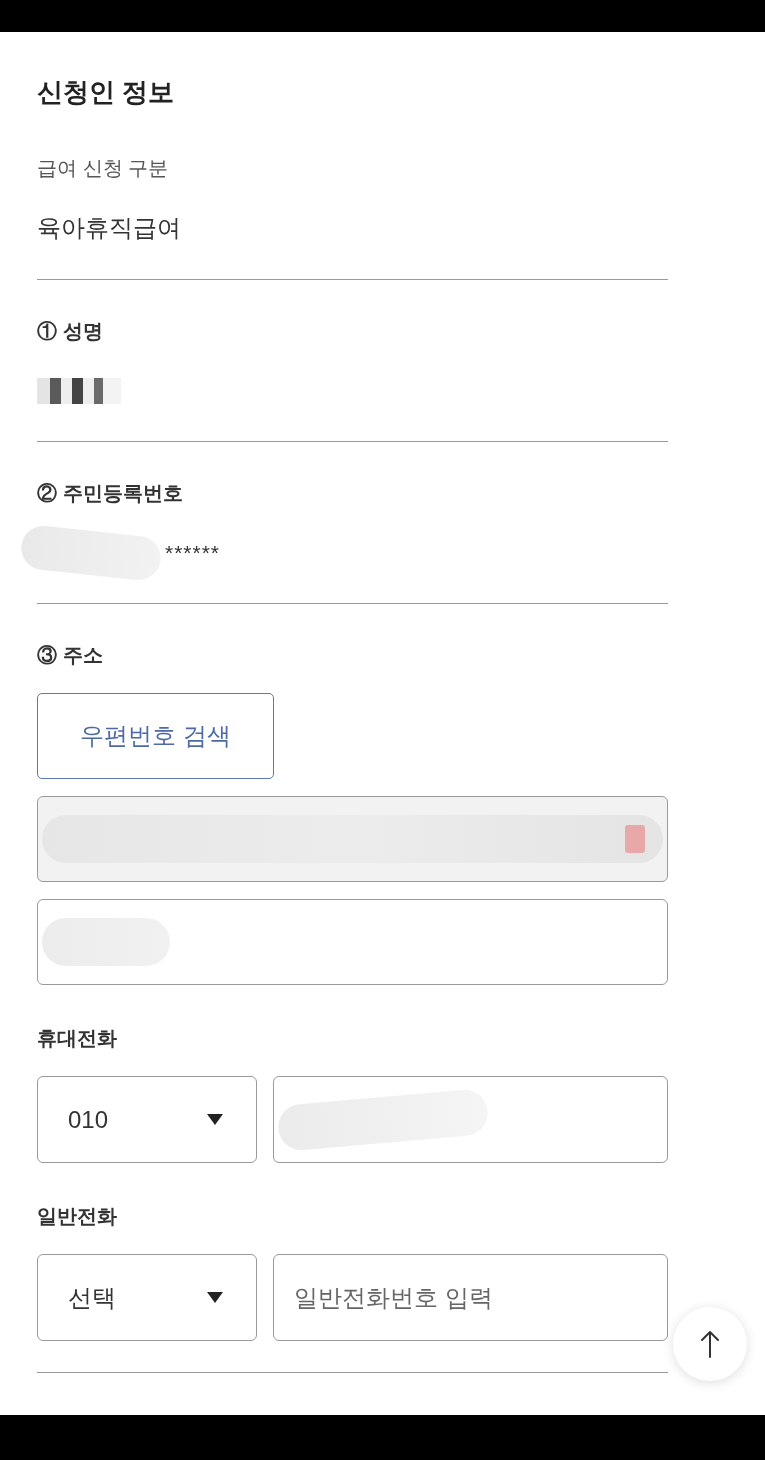  I want to click on field-label: ③ 주소, so click(70, 655).